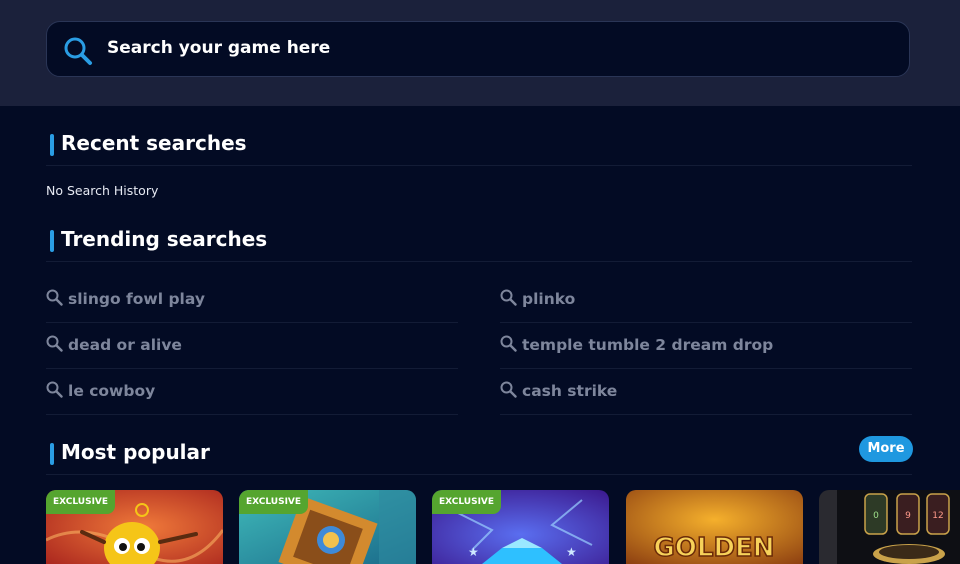 The image size is (960, 564). Describe the element at coordinates (102, 190) in the screenshot. I see `no-search-history: No Search History` at that location.